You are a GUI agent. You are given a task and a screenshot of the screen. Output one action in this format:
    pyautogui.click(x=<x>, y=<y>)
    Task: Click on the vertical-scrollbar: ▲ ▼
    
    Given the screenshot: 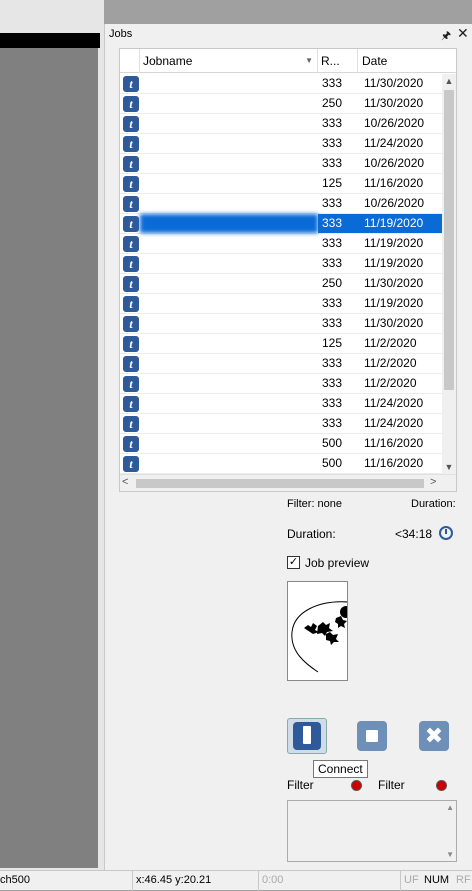 What is the action you would take?
    pyautogui.click(x=449, y=274)
    